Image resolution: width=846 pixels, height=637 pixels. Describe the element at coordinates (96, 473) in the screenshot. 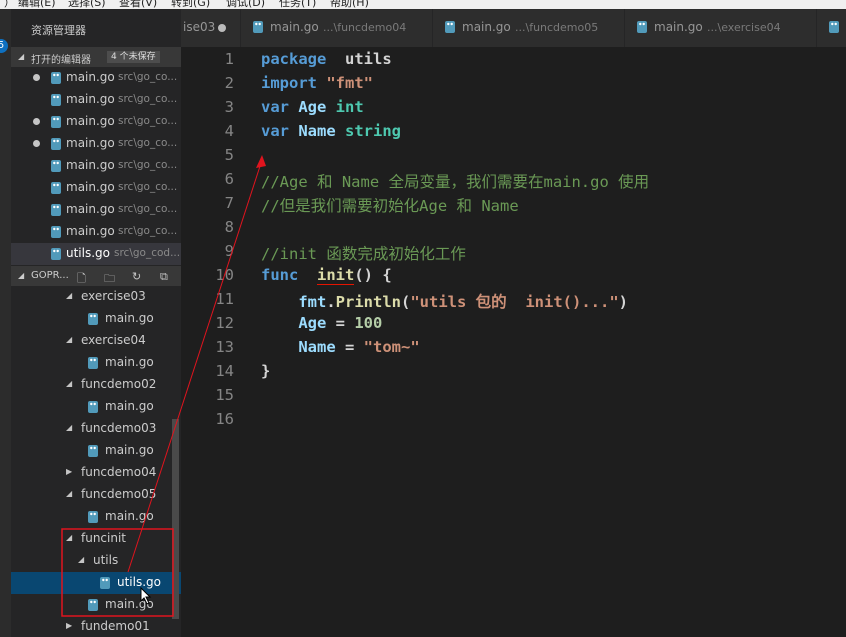

I see `tree-folder: ▶ funcdemo04` at that location.